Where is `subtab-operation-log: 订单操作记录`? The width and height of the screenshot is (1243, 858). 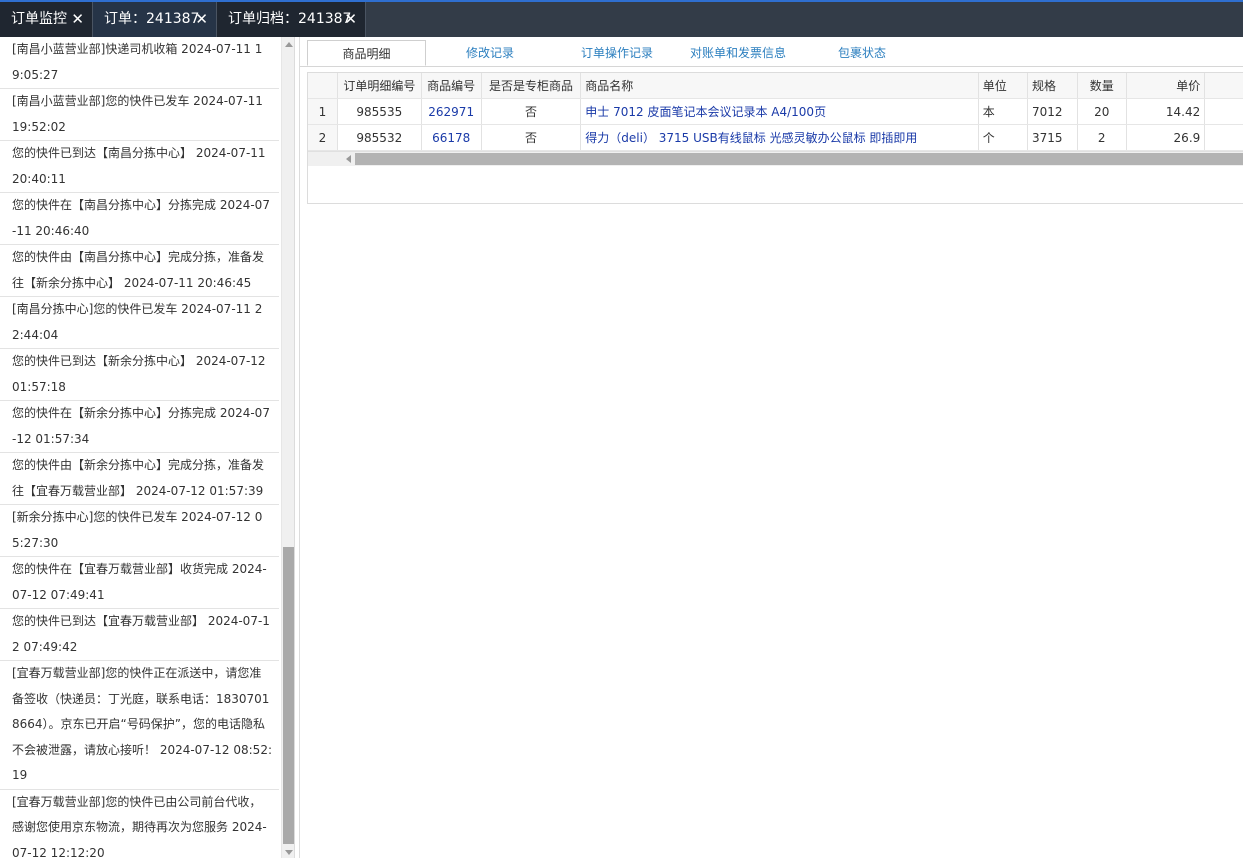 subtab-operation-log: 订单操作记录 is located at coordinates (617, 53).